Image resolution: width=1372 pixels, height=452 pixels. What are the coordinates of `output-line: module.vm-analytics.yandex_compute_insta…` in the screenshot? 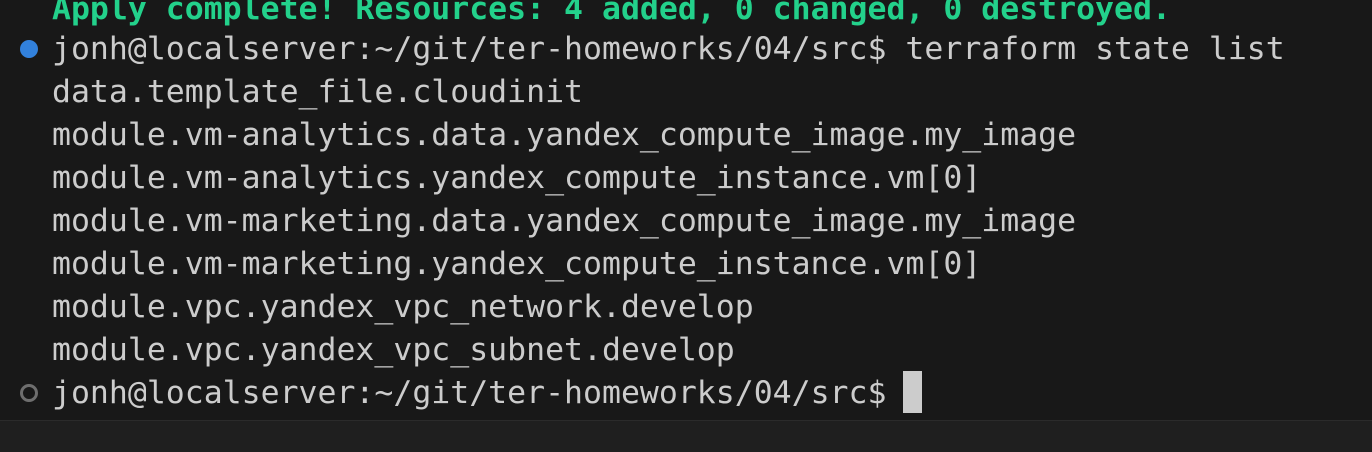 It's located at (517, 178).